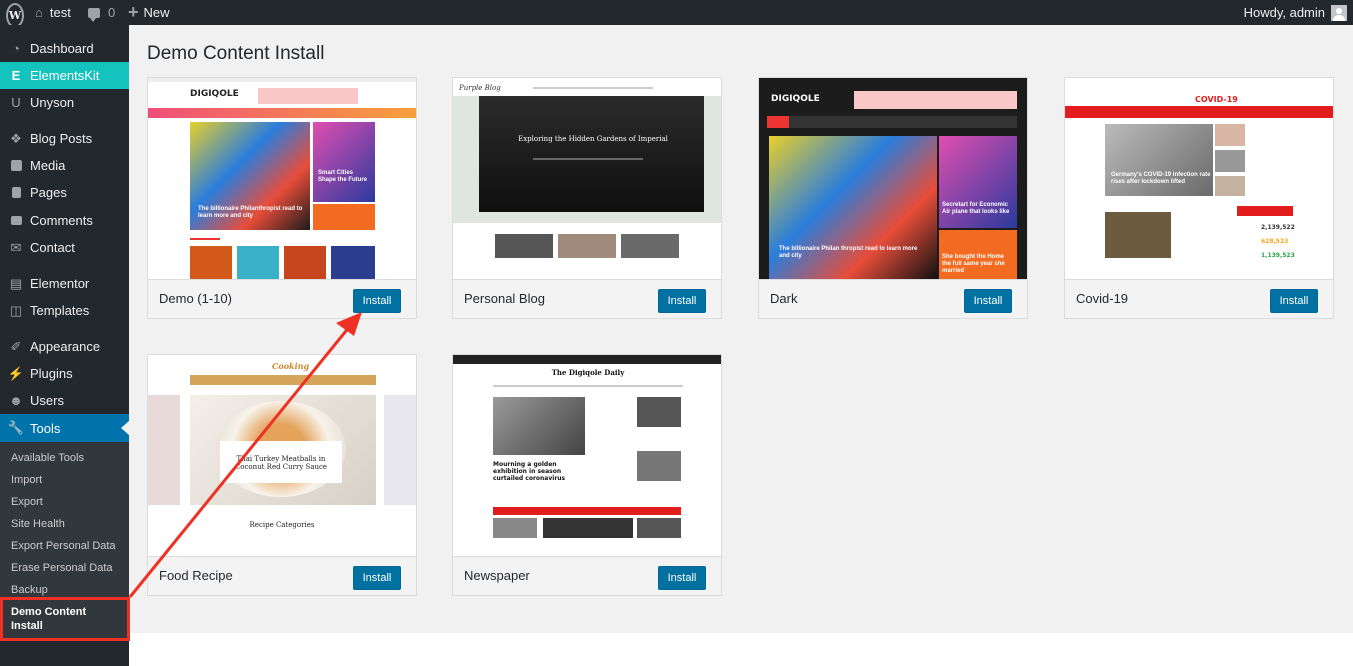  What do you see at coordinates (62, 568) in the screenshot?
I see `submenu-erase-personal-data: Erase Personal Data` at bounding box center [62, 568].